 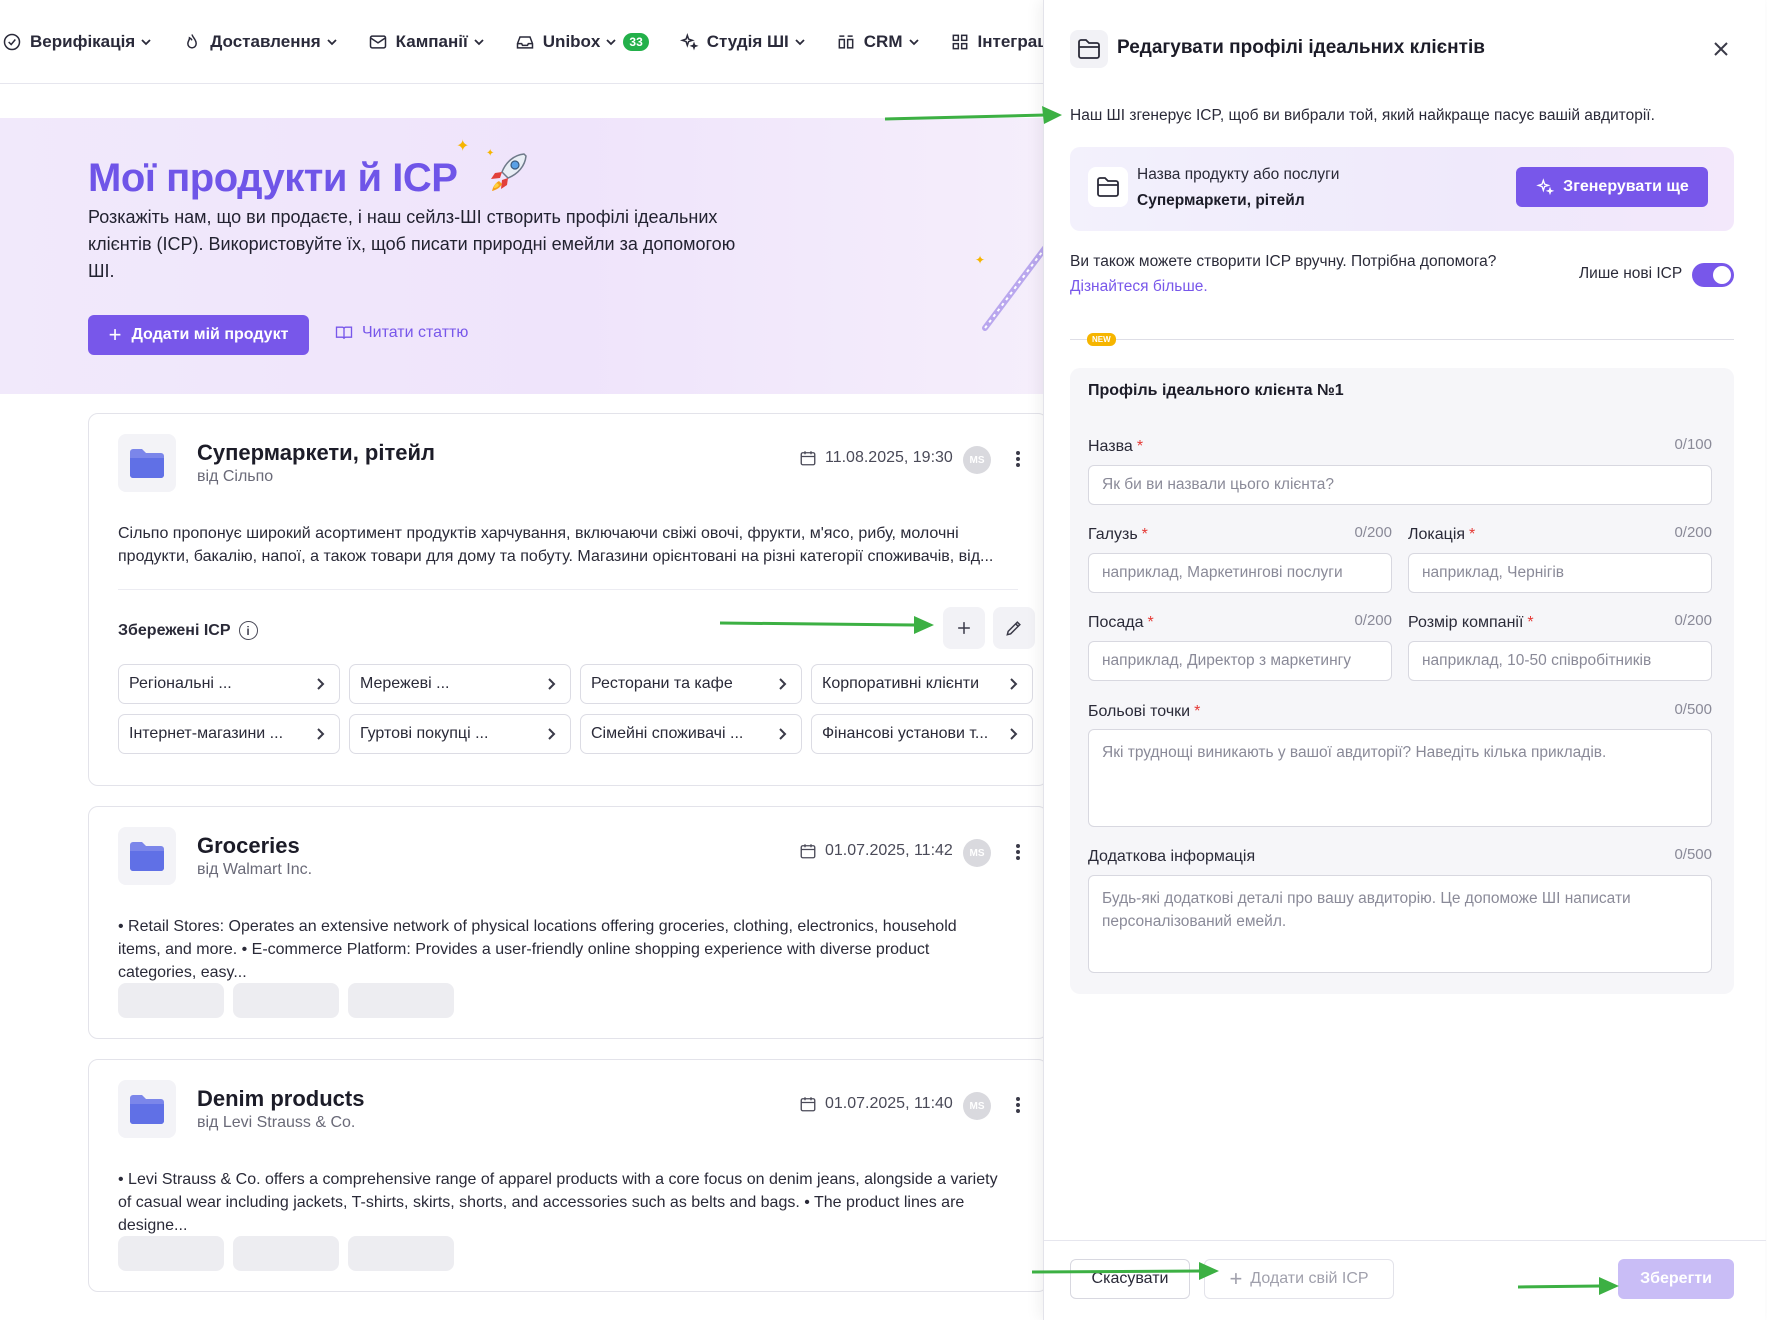 I want to click on info-icon: i, so click(x=248, y=630).